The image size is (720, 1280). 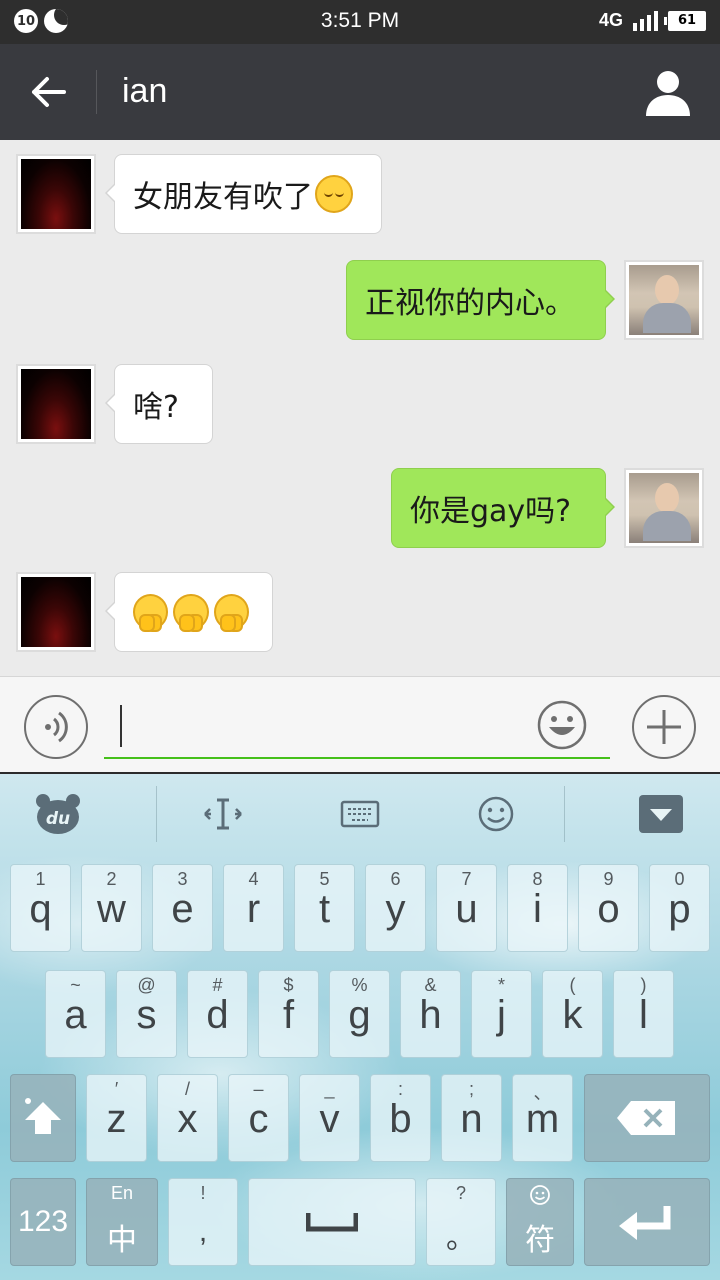 I want to click on cursor-move-icon, so click(x=223, y=814).